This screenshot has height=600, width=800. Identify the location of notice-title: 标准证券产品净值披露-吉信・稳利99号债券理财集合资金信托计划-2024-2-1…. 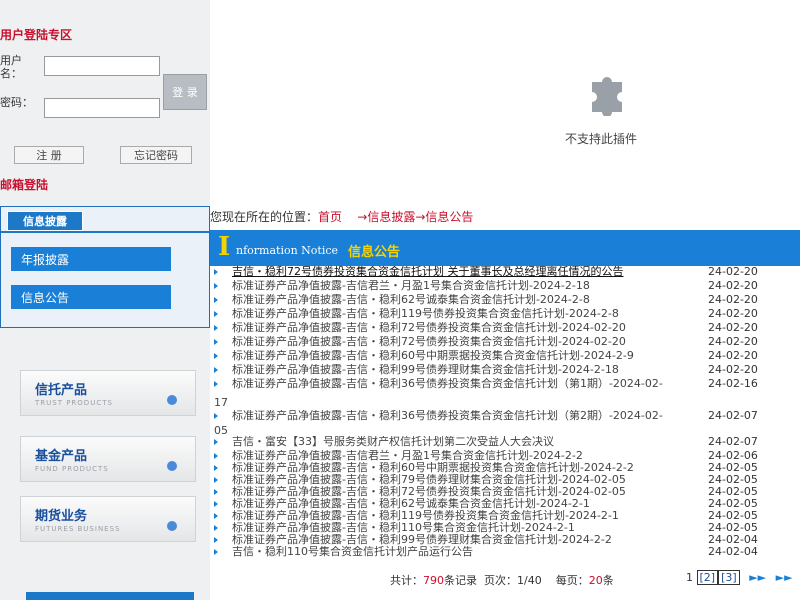
(466, 370).